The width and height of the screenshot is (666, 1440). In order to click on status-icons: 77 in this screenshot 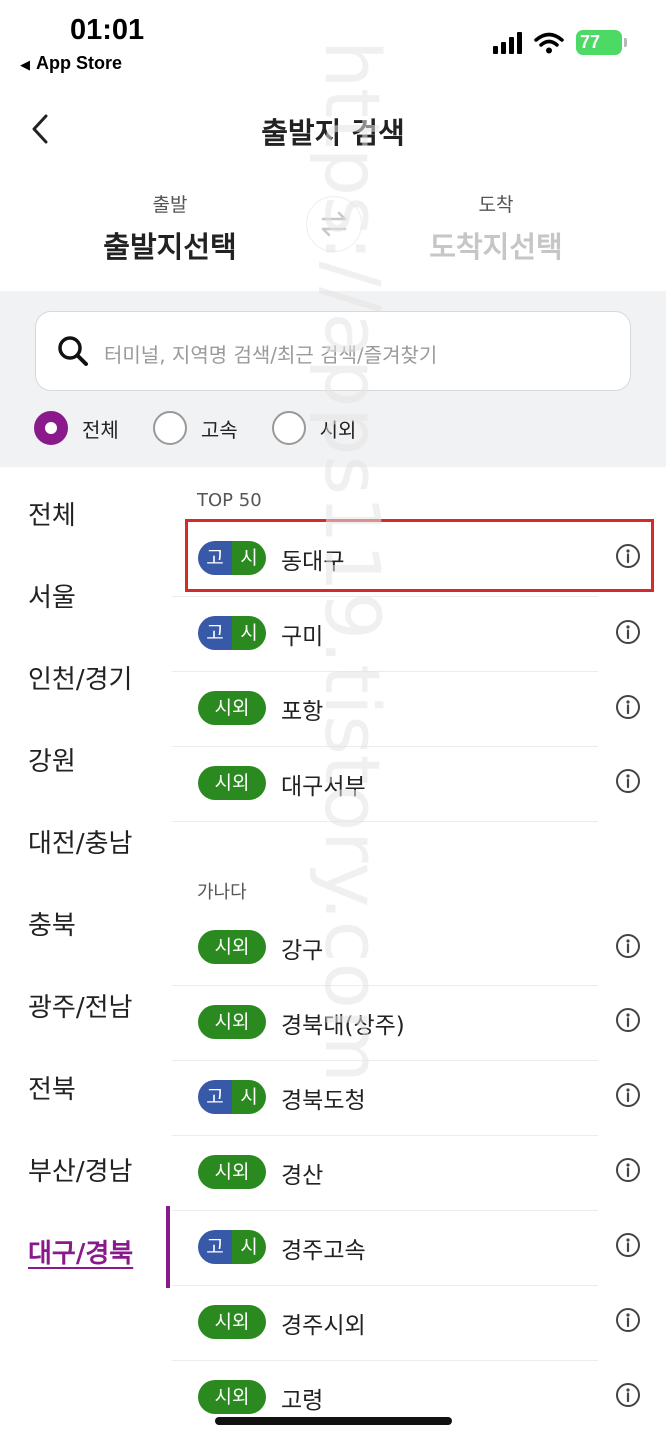, I will do `click(560, 42)`.